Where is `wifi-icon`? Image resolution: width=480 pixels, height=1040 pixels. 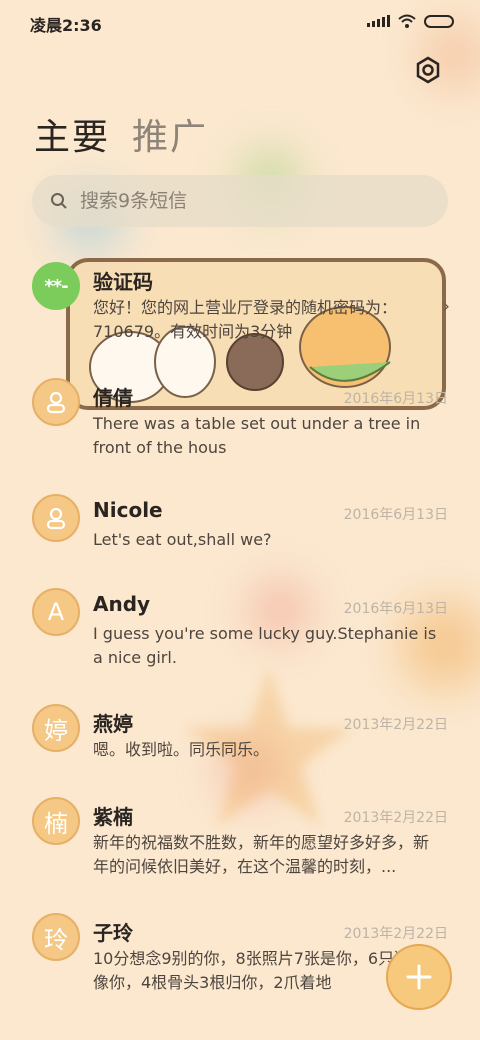
wifi-icon is located at coordinates (407, 21).